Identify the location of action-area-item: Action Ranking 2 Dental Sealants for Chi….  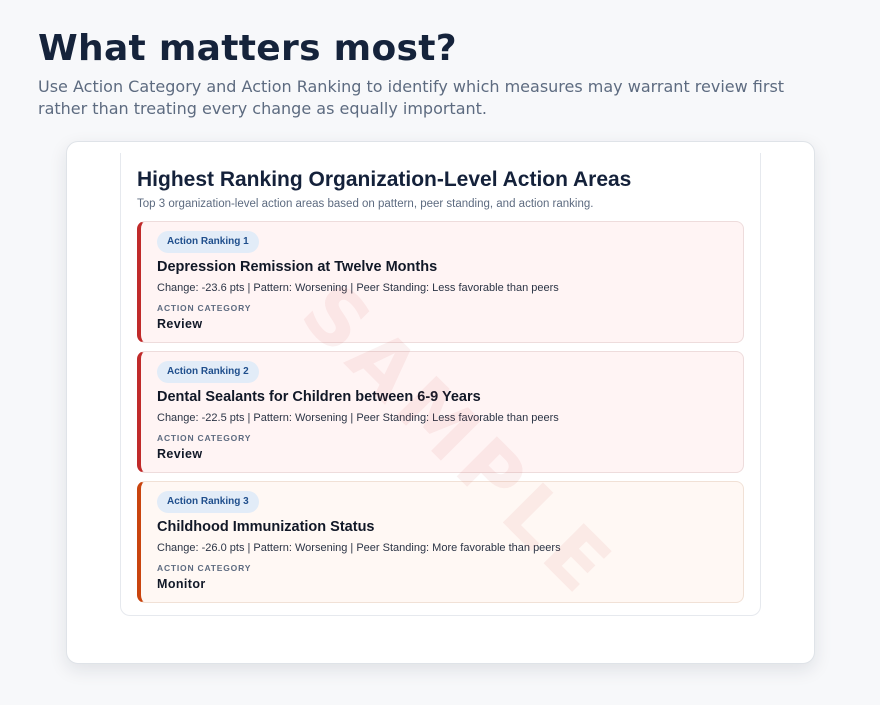
(440, 412).